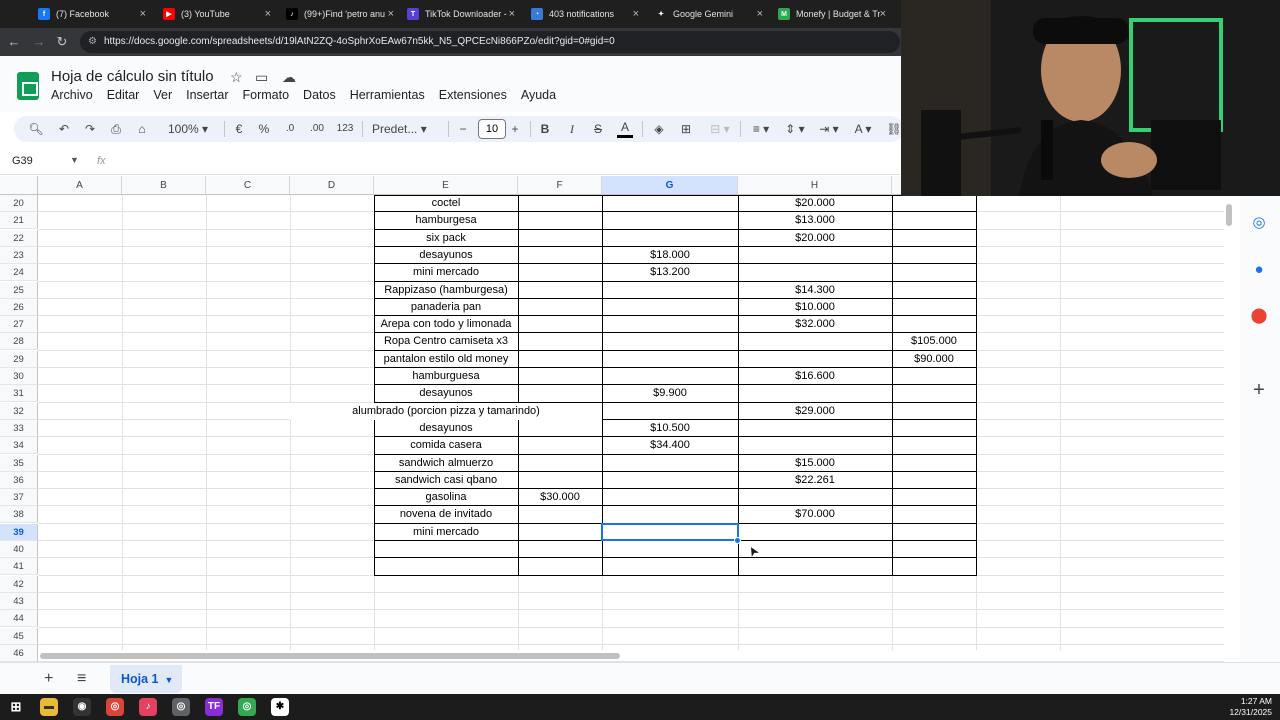  Describe the element at coordinates (560, 185) in the screenshot. I see `column-header: F` at that location.